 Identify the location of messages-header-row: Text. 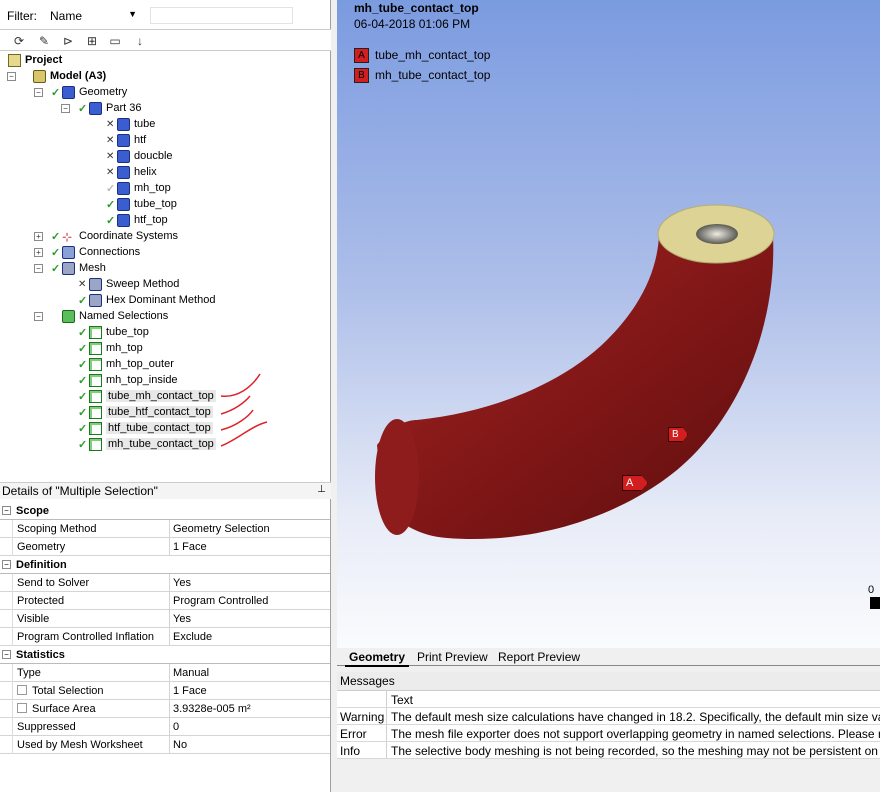
(608, 699).